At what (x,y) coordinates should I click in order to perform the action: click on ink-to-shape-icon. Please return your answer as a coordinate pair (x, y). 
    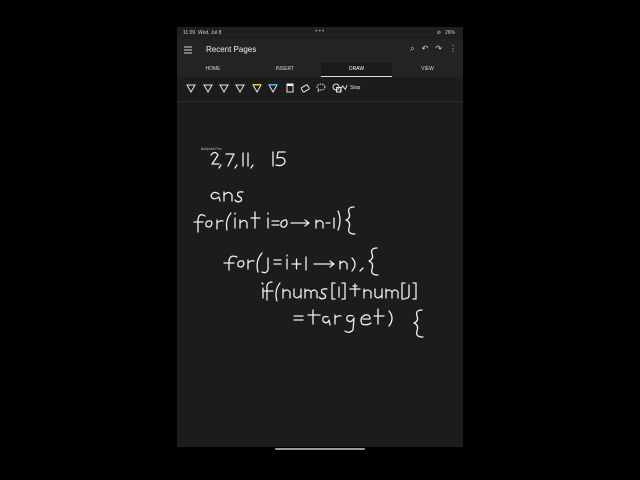
    Looking at the image, I should click on (343, 88).